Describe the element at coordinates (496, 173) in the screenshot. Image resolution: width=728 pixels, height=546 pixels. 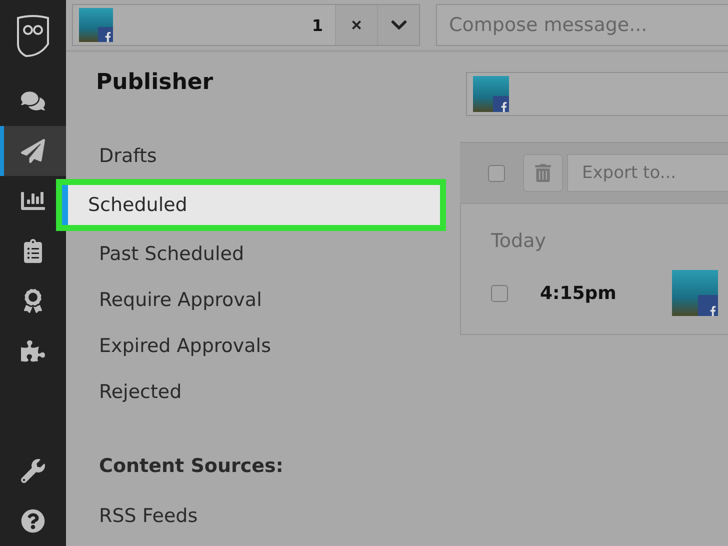
I see `select-all-checkbox` at that location.